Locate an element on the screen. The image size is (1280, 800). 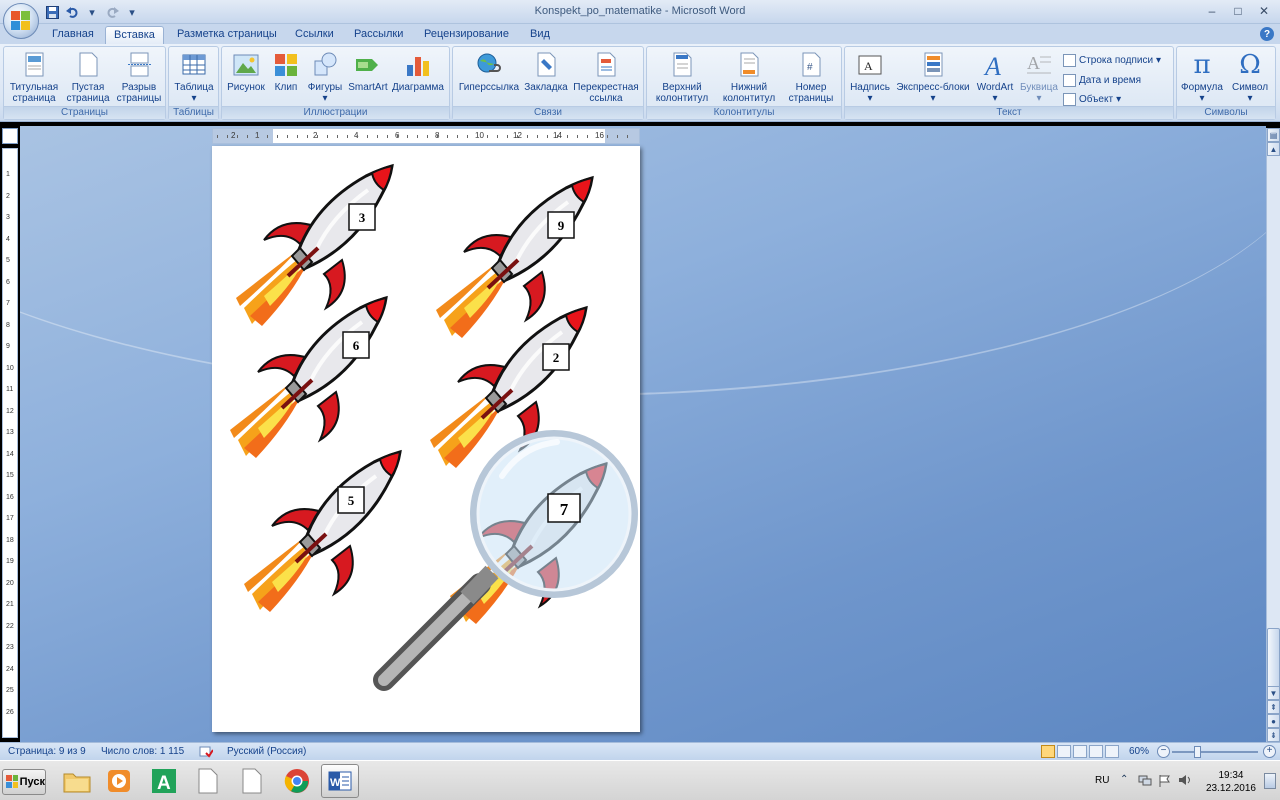
previous-page-button: ⇞ is located at coordinates (1273, 707).